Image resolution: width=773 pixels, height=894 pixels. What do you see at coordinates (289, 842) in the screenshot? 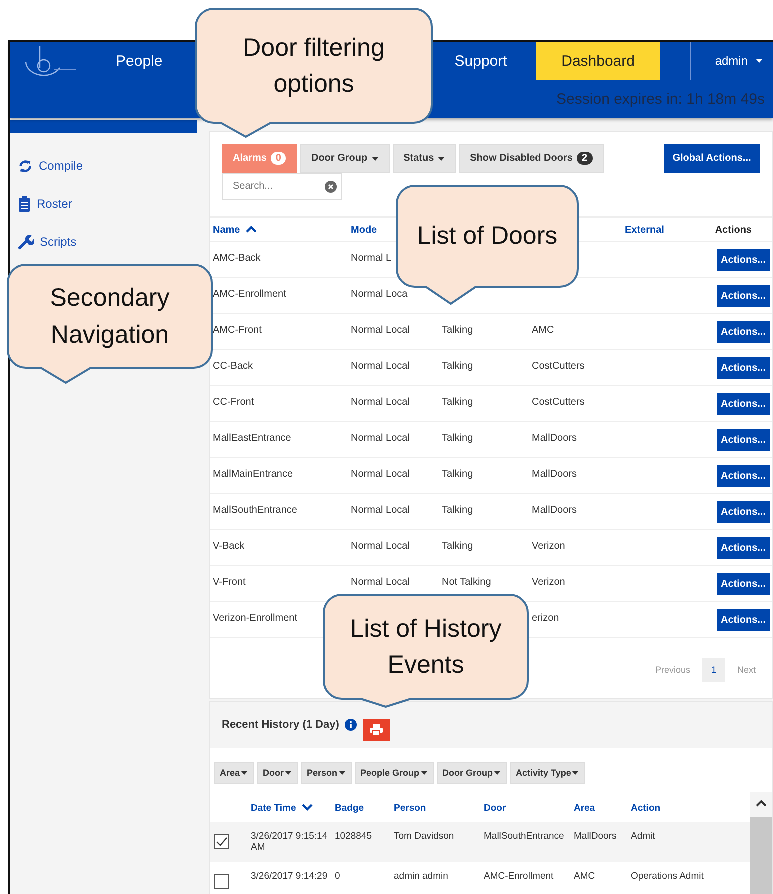
I see `table-cell: 3/26/2017 9:15:14 AM` at bounding box center [289, 842].